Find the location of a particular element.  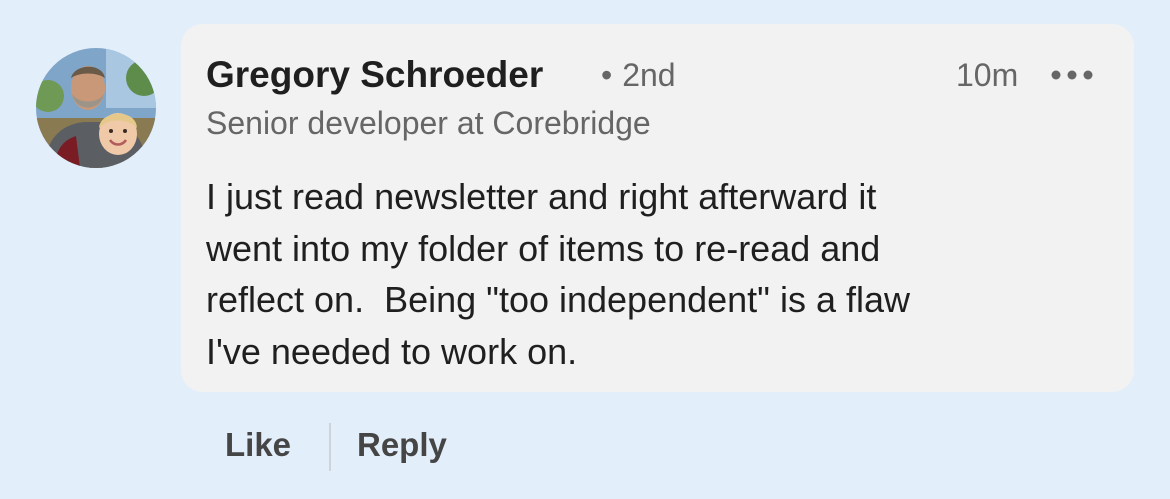

connection-degree: • 2nd is located at coordinates (638, 75).